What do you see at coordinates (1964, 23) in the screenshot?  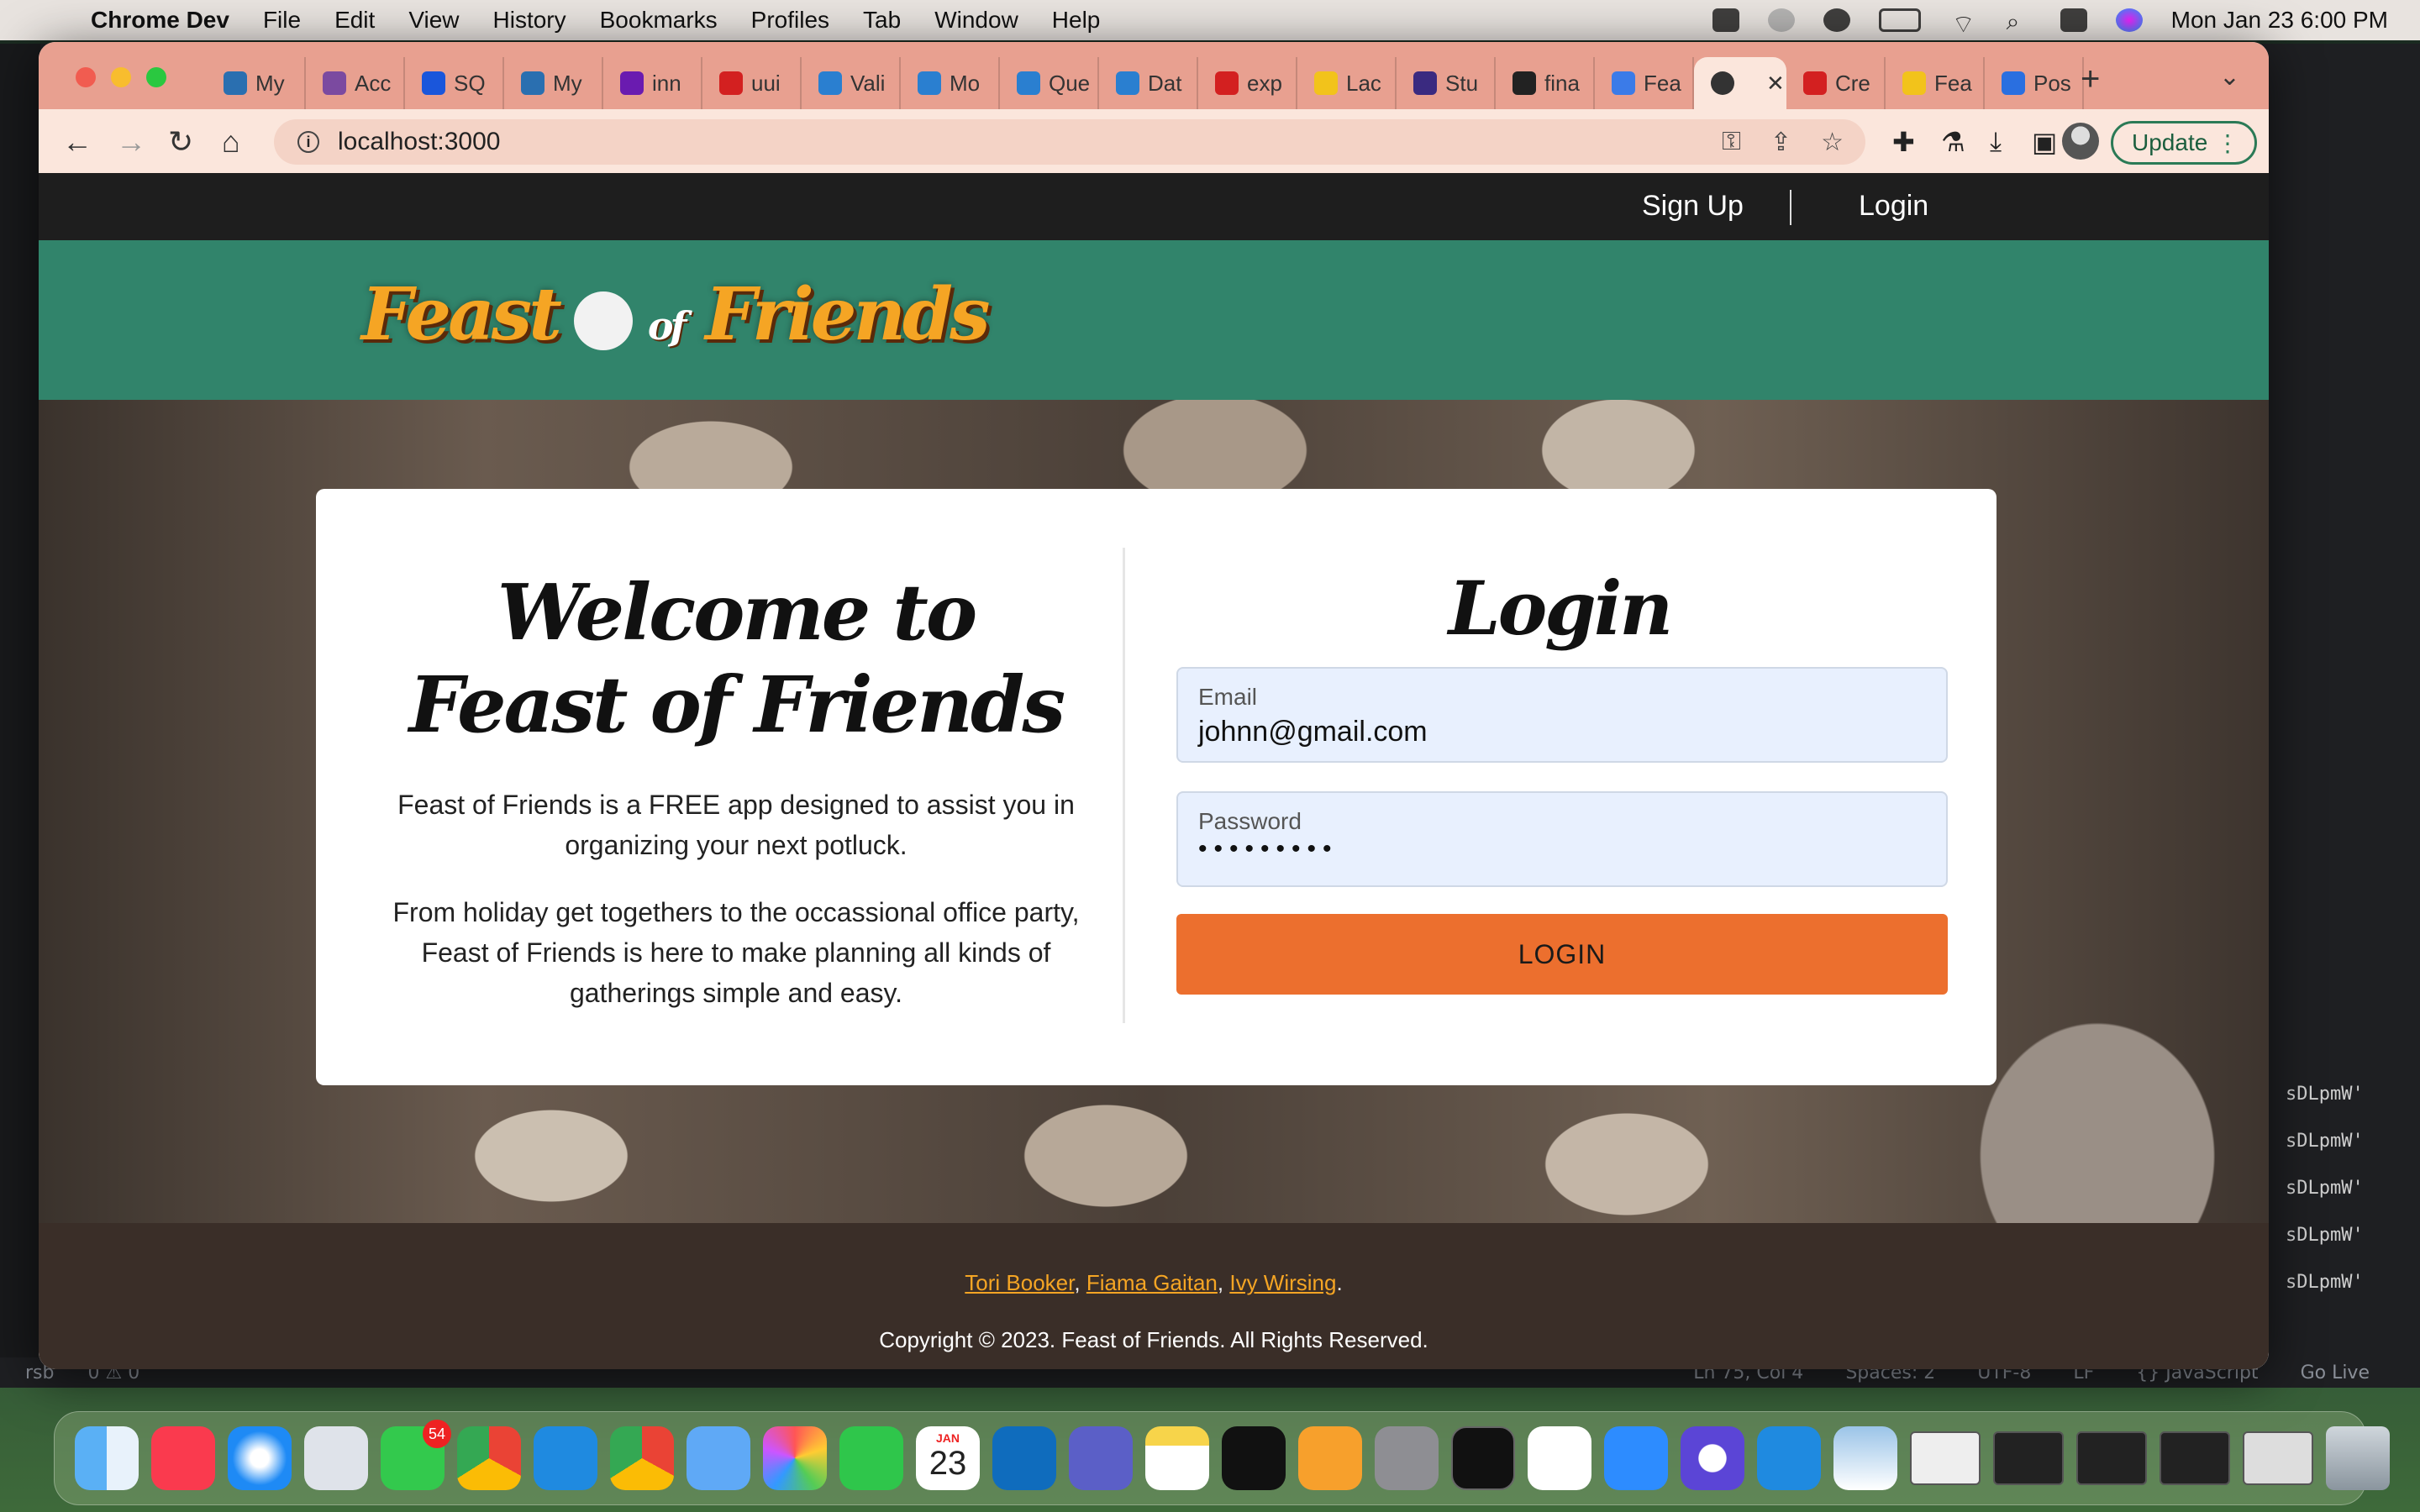 I see `wifi-icon: ⌔` at bounding box center [1964, 23].